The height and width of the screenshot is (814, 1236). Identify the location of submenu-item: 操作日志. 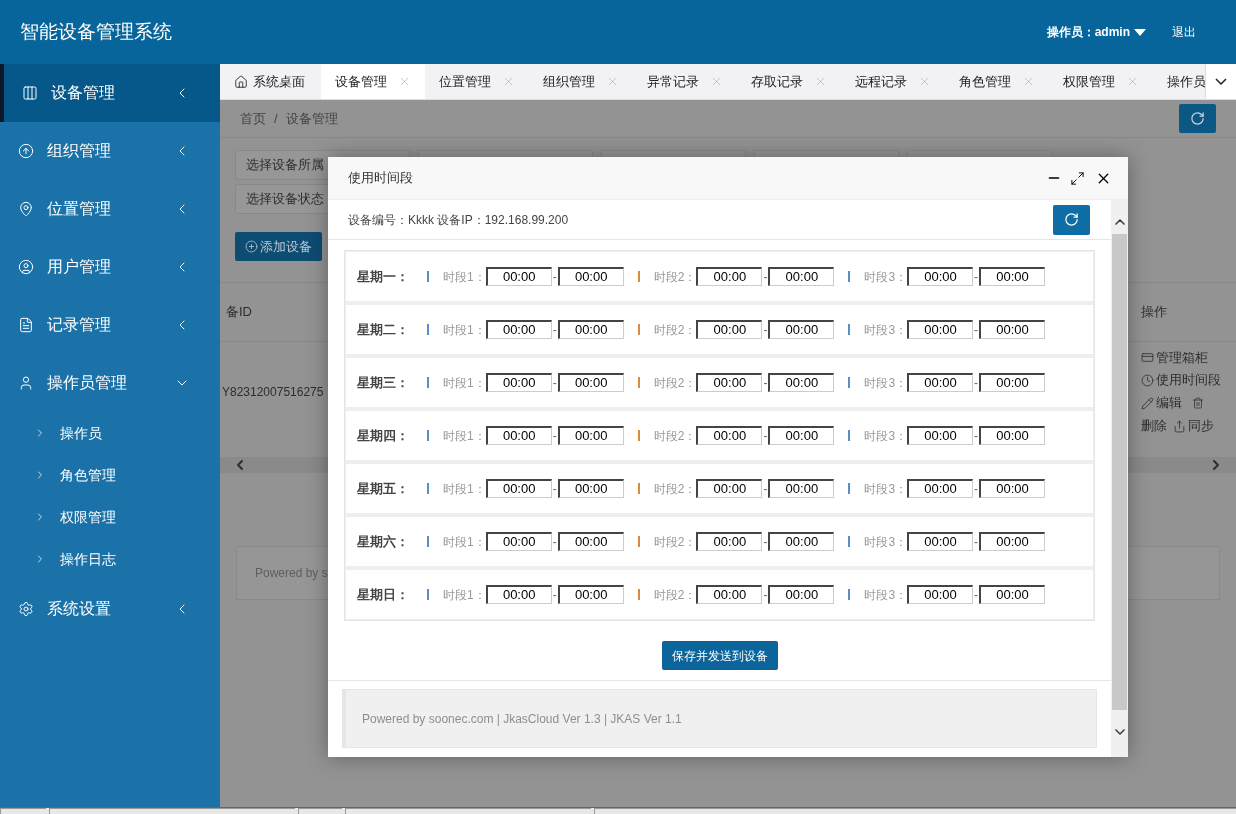
(110, 559).